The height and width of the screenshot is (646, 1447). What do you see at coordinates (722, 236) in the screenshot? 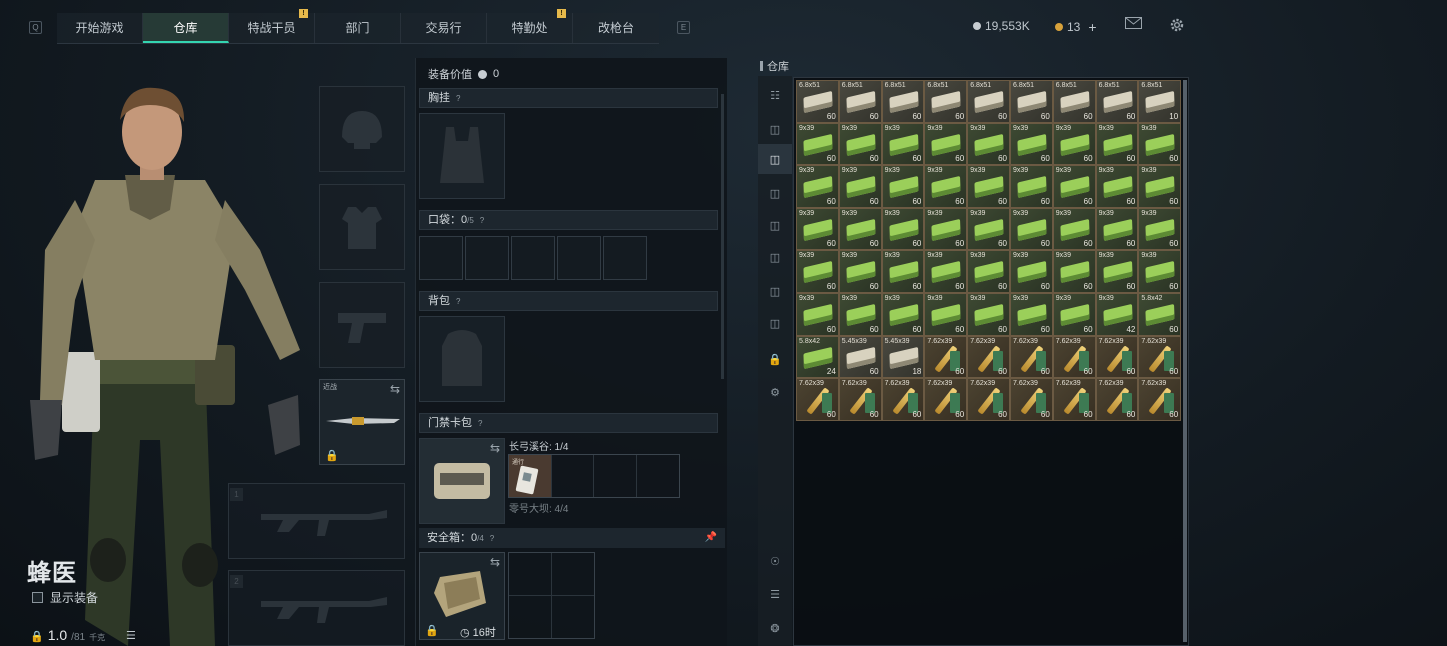
I see `loadout-scrollbar` at bounding box center [722, 236].